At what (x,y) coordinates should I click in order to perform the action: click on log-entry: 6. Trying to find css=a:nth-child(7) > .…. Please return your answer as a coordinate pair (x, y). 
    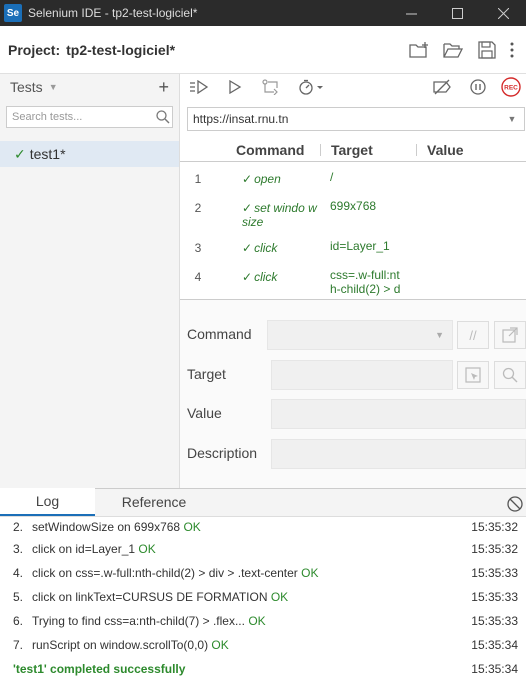
    Looking at the image, I should click on (265, 621).